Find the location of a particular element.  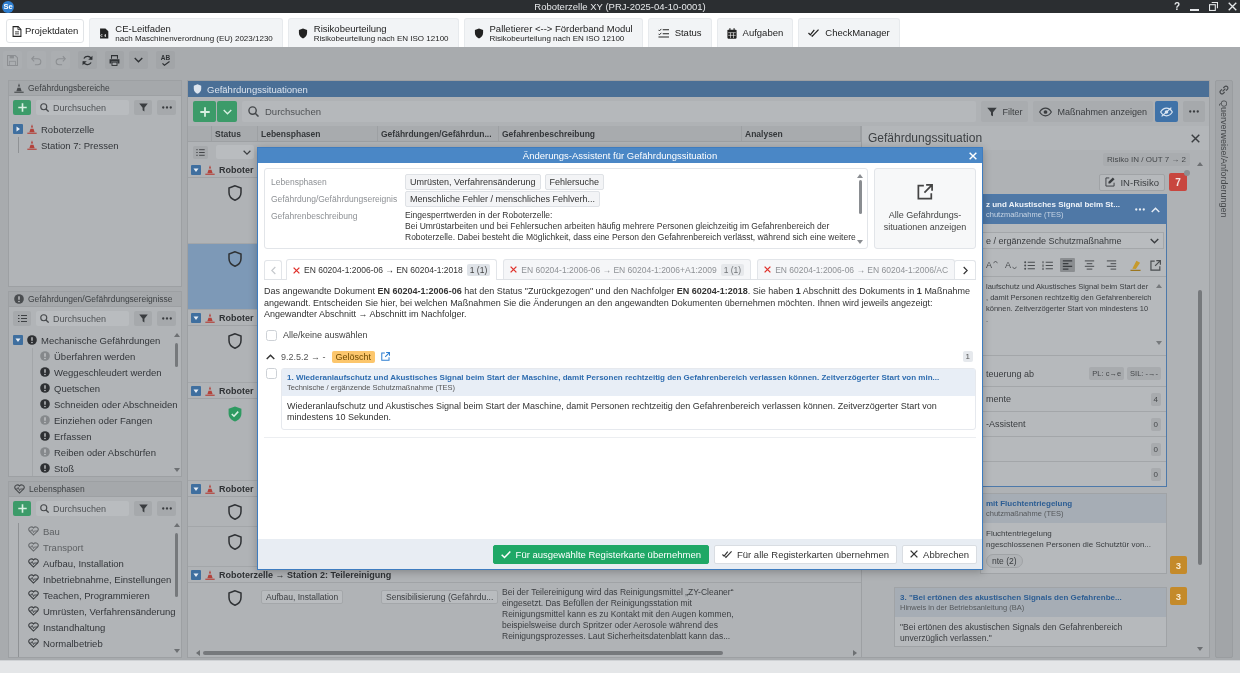

hide-measures-toggle is located at coordinates (1166, 111).